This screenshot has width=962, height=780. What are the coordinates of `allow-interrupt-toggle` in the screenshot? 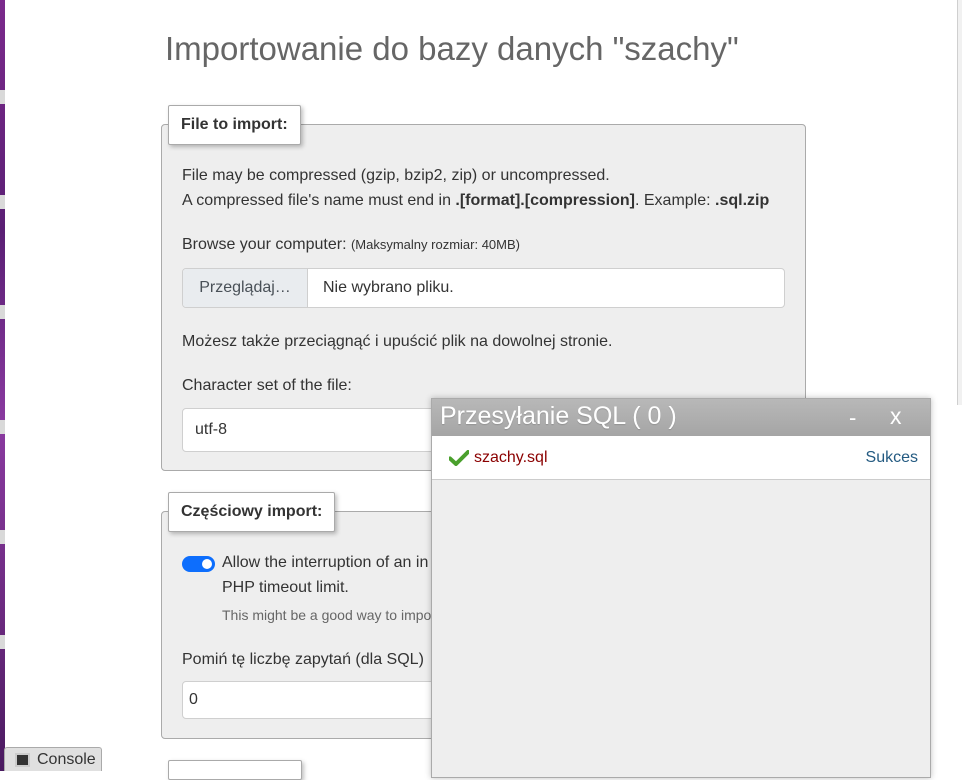 It's located at (198, 564).